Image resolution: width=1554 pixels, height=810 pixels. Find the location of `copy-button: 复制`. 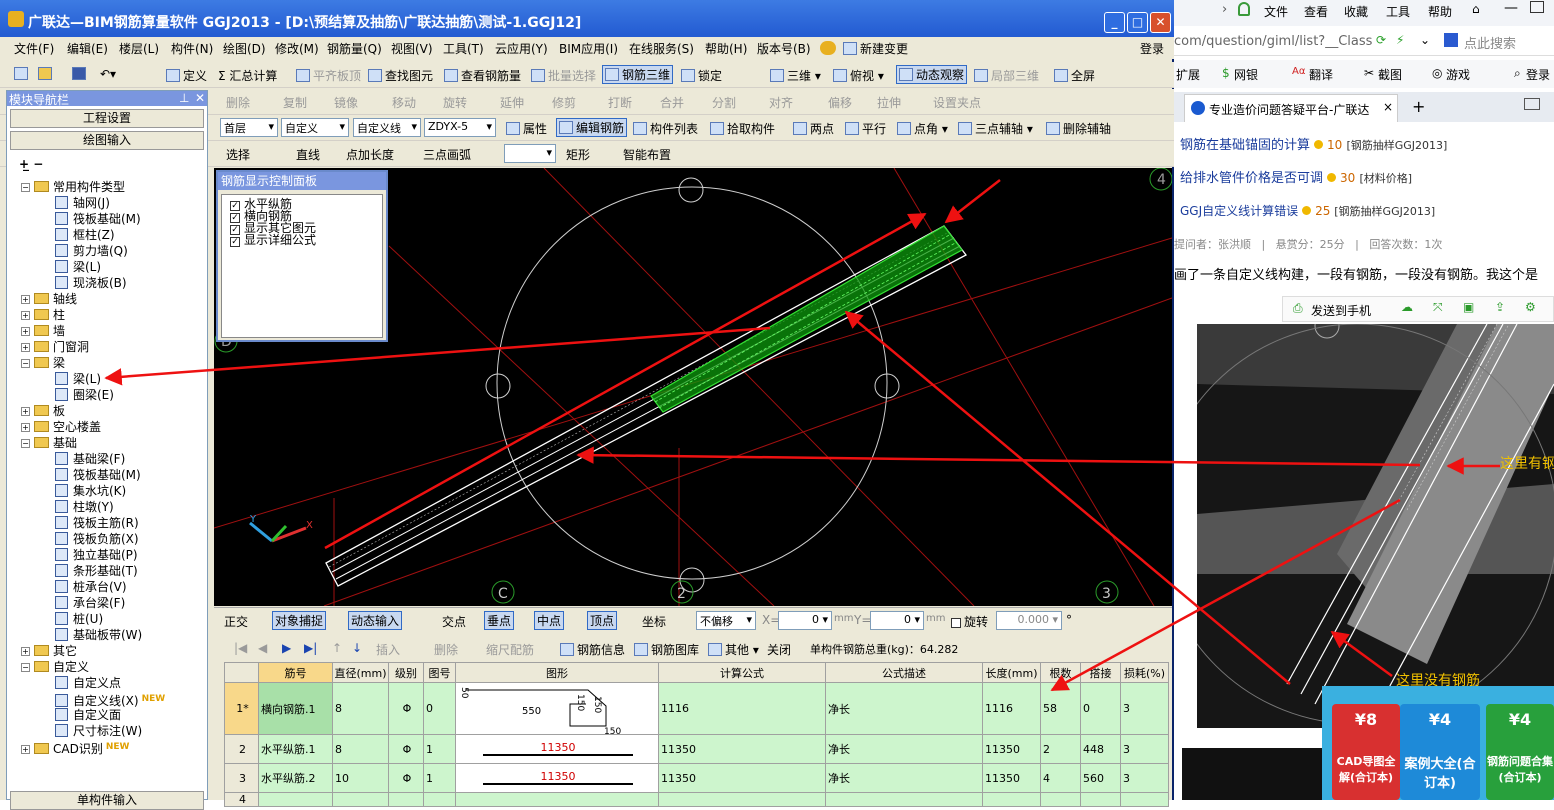

copy-button: 复制 is located at coordinates (295, 102).